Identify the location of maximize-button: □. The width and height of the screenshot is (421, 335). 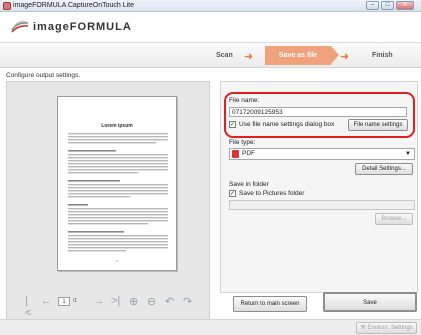
(387, 5).